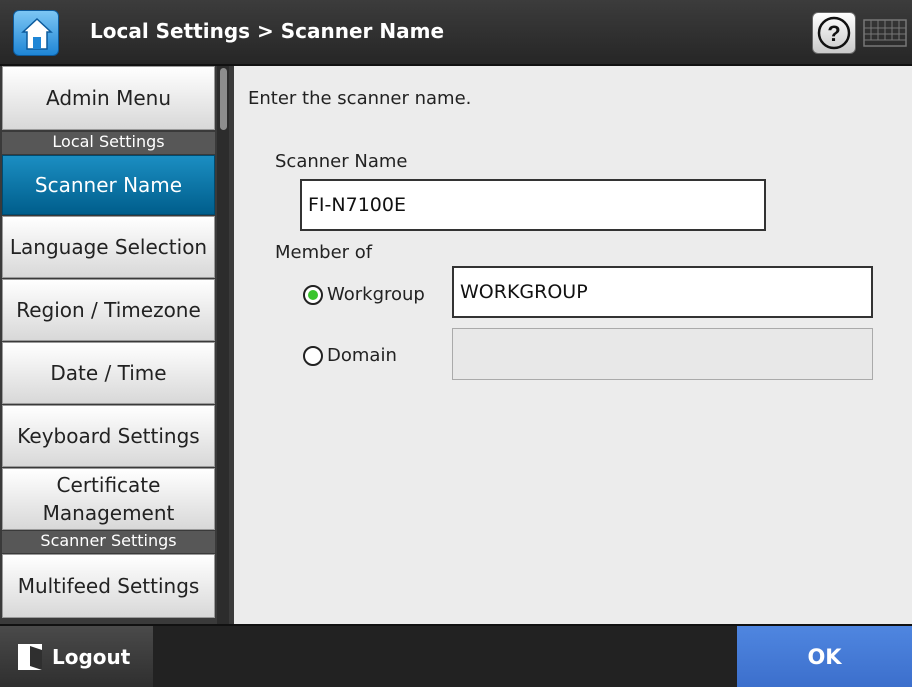 Image resolution: width=912 pixels, height=687 pixels. I want to click on footer-bar: Logout OK, so click(456, 655).